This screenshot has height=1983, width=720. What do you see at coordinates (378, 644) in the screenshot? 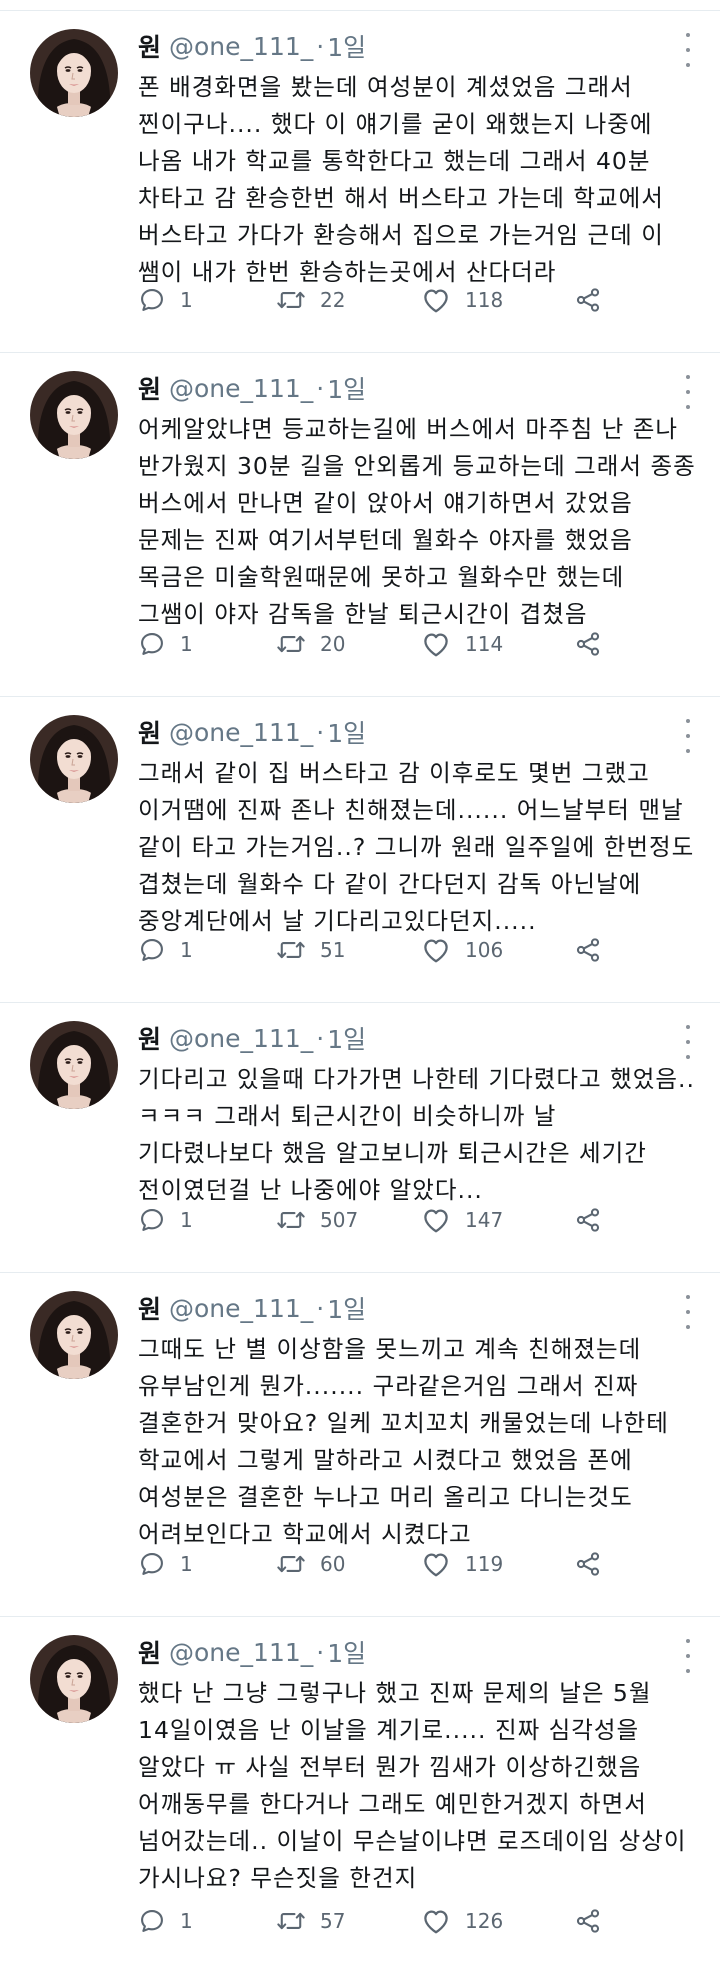
I see `tweet-actions: 1 20 114` at bounding box center [378, 644].